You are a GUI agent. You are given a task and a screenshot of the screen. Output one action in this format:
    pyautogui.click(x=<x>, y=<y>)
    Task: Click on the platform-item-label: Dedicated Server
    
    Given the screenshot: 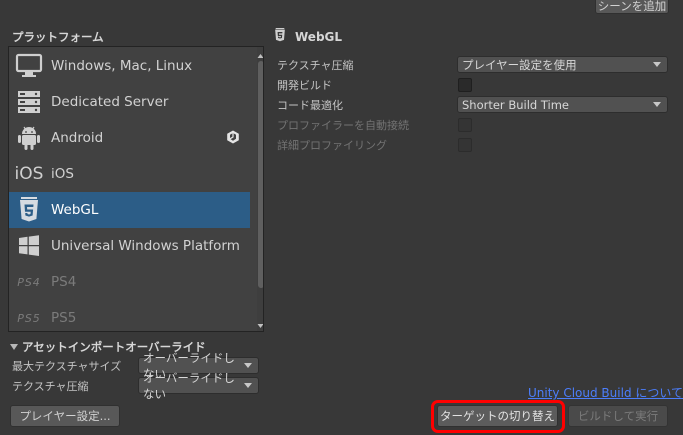 What is the action you would take?
    pyautogui.click(x=110, y=102)
    